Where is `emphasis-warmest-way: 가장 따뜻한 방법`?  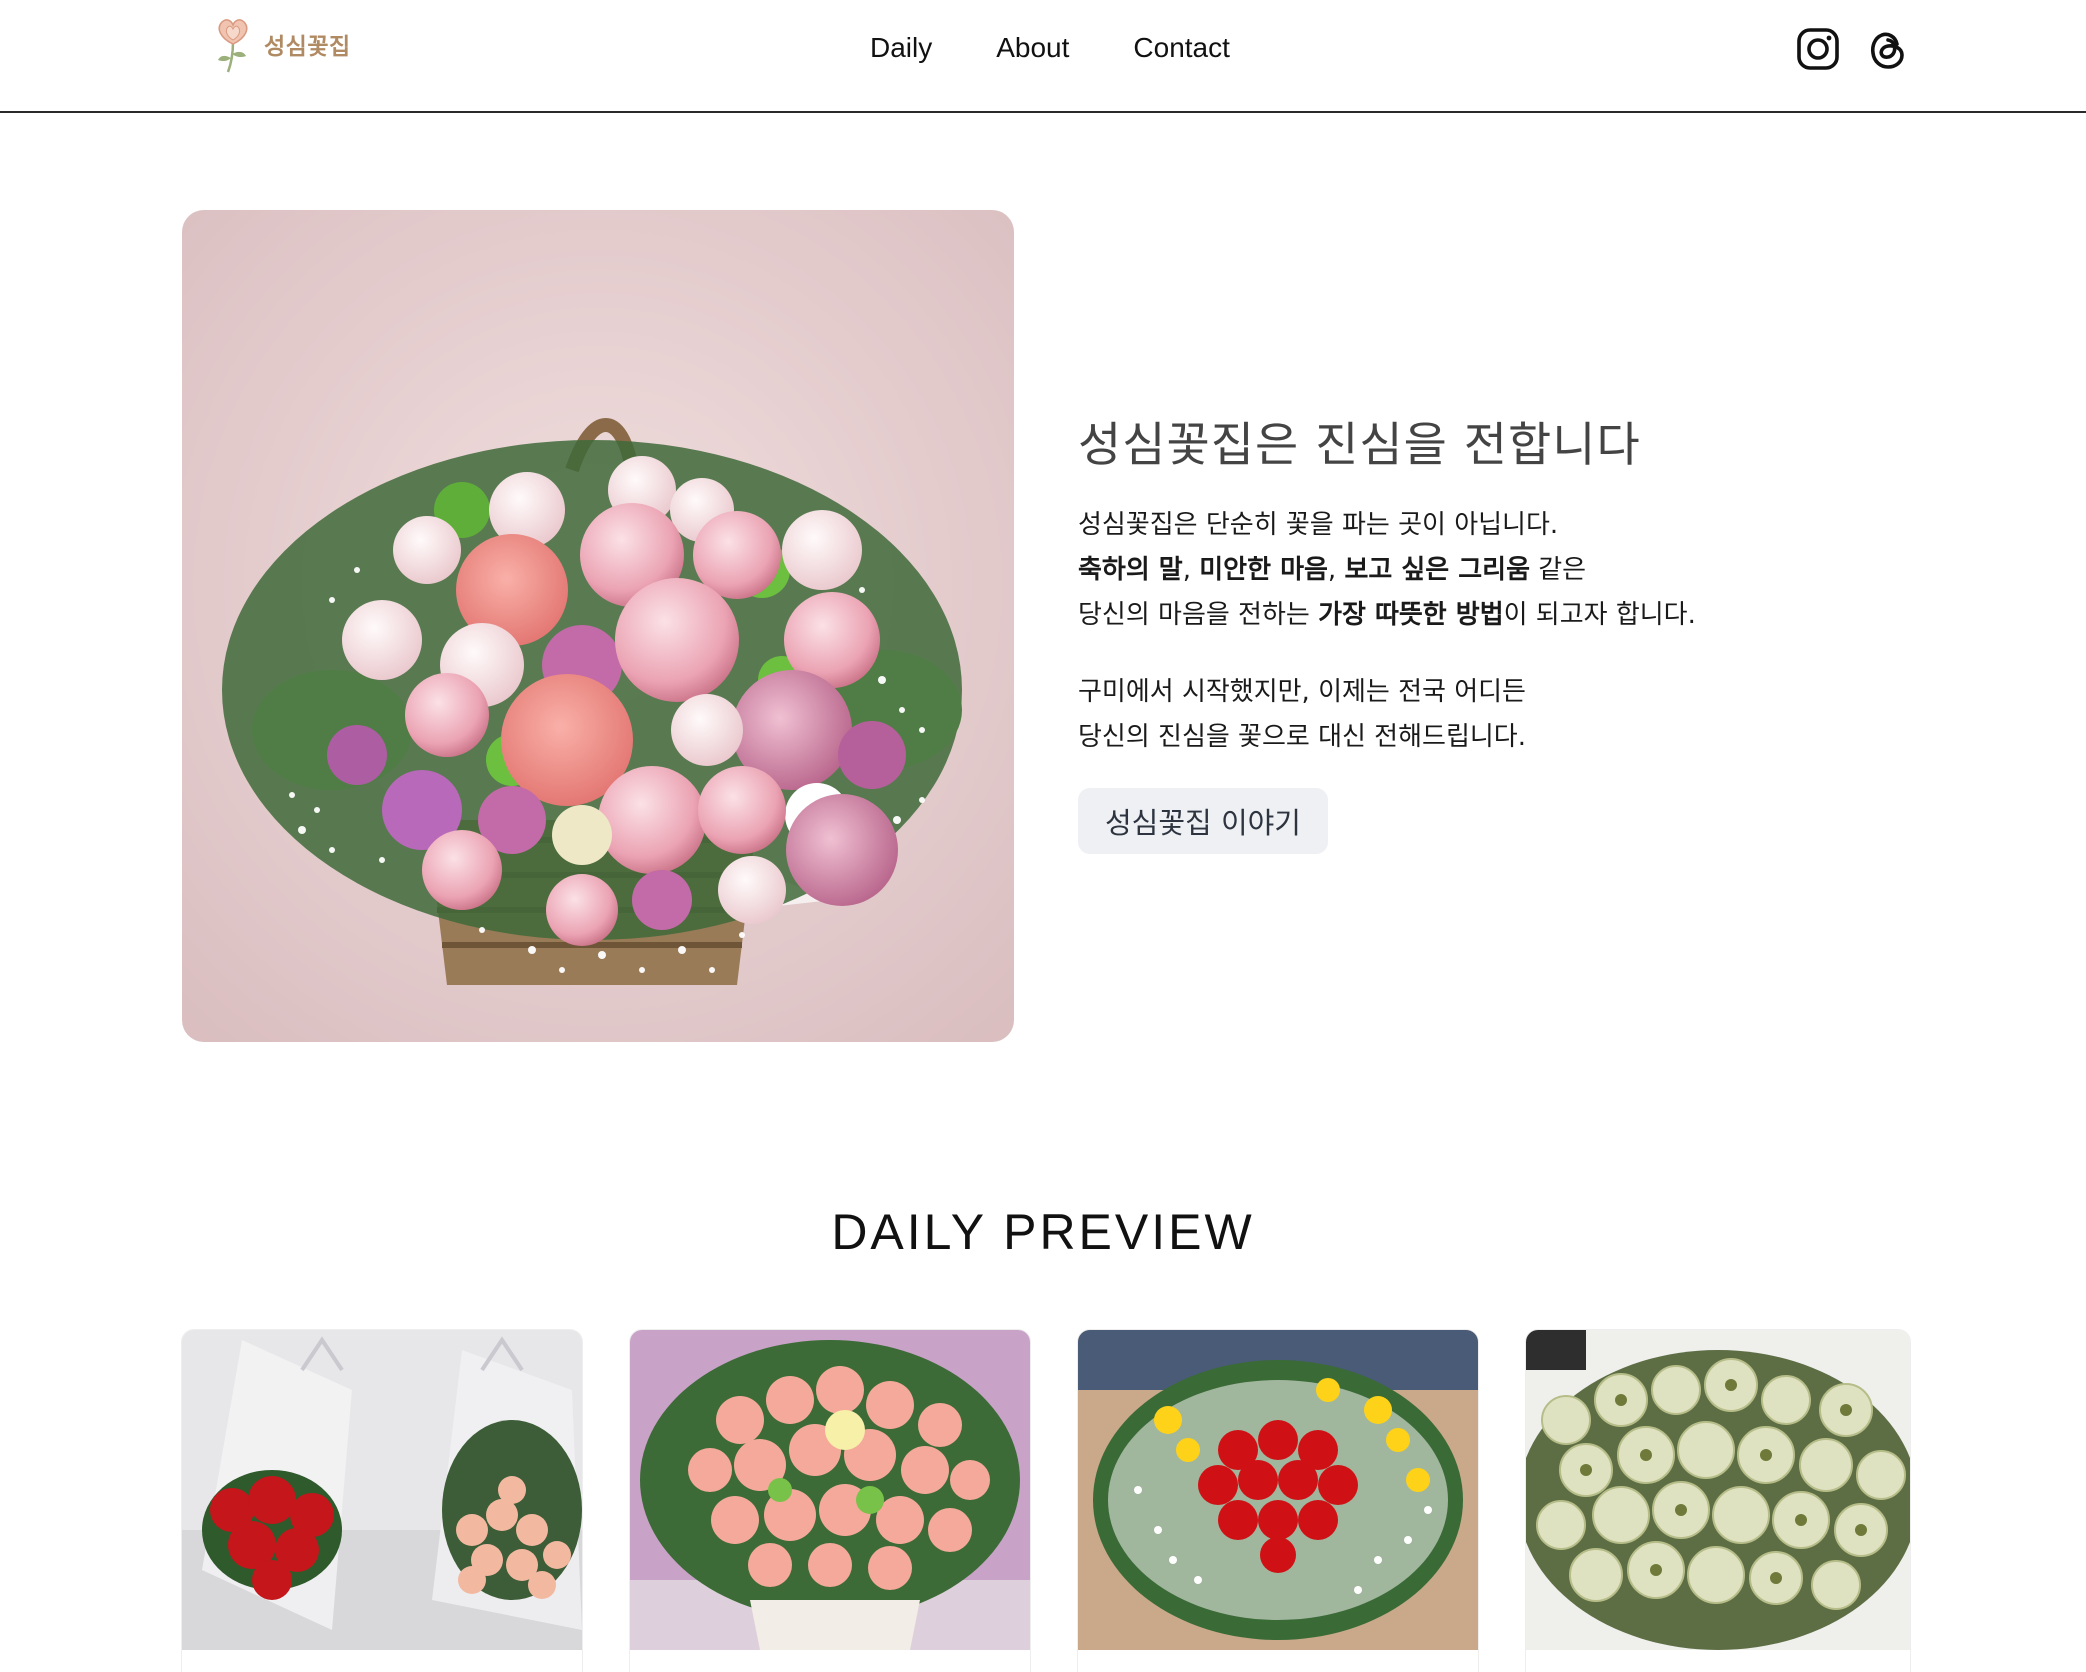 emphasis-warmest-way: 가장 따뜻한 방법 is located at coordinates (1411, 615).